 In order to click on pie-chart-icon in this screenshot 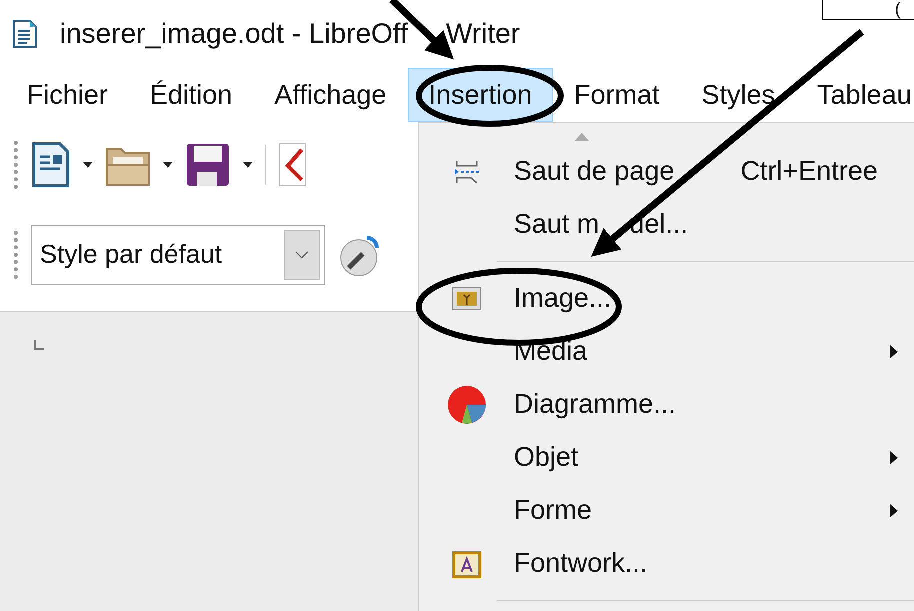, I will do `click(466, 404)`.